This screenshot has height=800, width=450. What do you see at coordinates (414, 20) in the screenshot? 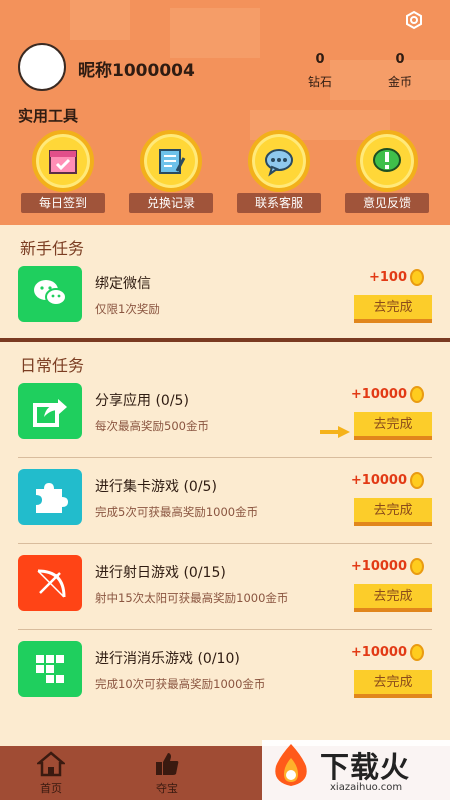
I see `settings-icon` at bounding box center [414, 20].